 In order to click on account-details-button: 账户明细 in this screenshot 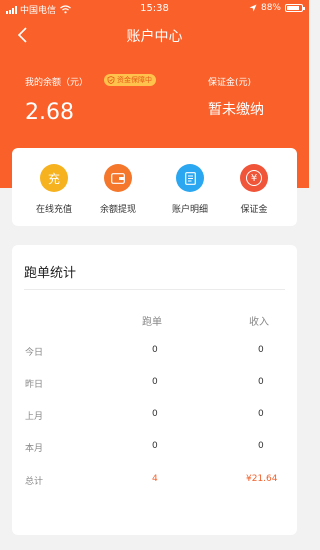, I will do `click(190, 189)`.